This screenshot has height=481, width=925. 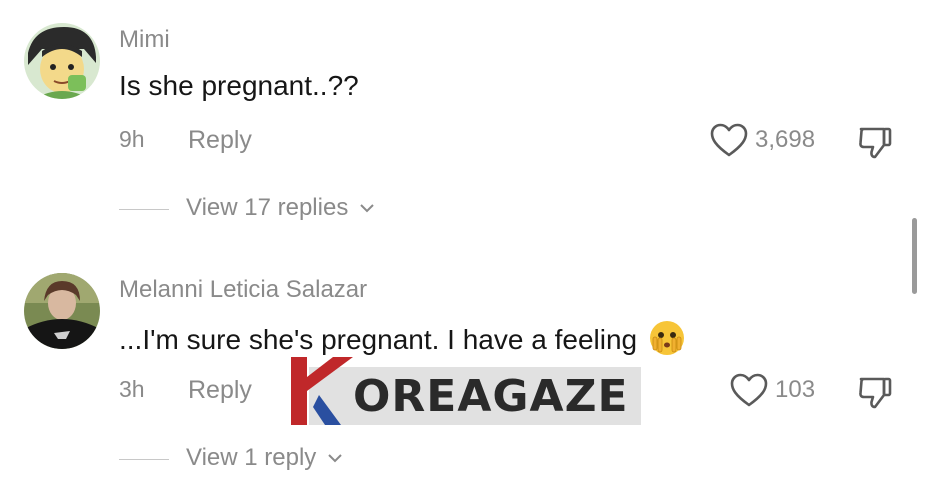 What do you see at coordinates (267, 207) in the screenshot?
I see `view-replies-label: View 17 replies` at bounding box center [267, 207].